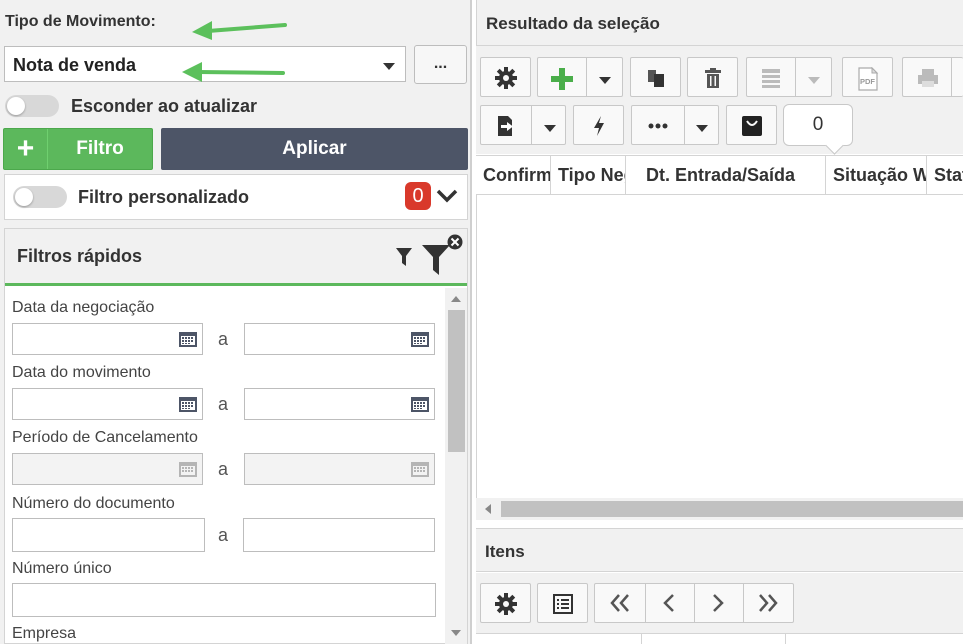 Image resolution: width=963 pixels, height=644 pixels. I want to click on date-input-movimento-end, so click(339, 404).